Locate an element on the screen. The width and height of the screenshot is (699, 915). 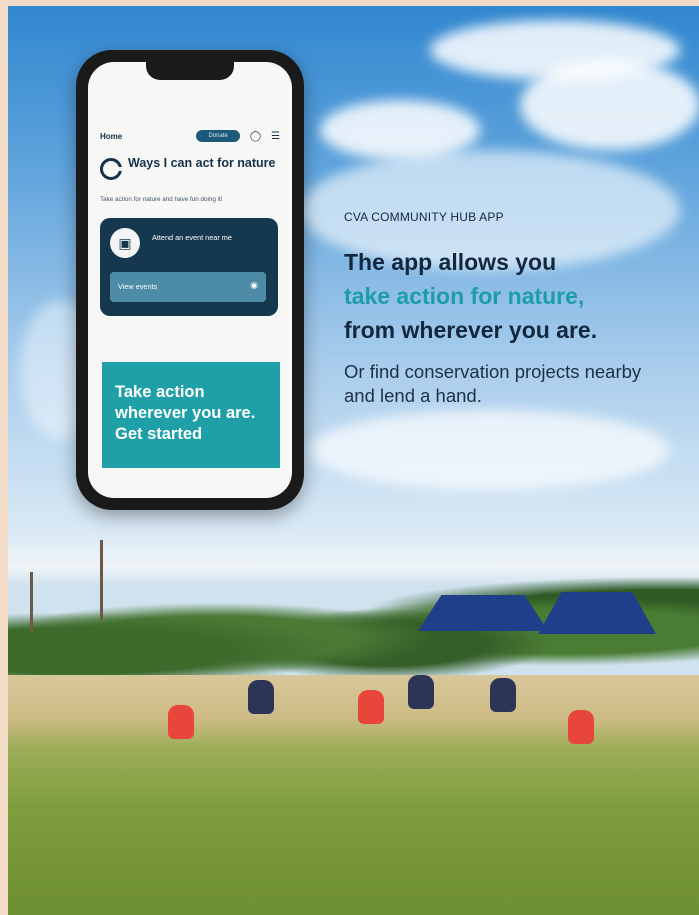
page-title: Ways I can act for nature is located at coordinates (202, 163).